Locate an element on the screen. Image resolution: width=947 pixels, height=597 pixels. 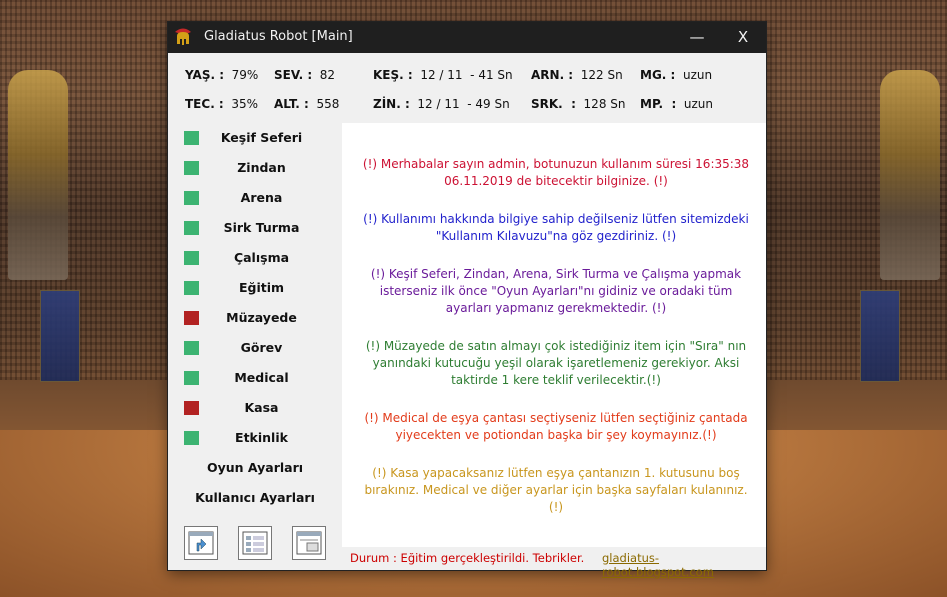
title-bar: Gladiatus Robot [Main] — X is located at coordinates (467, 37).